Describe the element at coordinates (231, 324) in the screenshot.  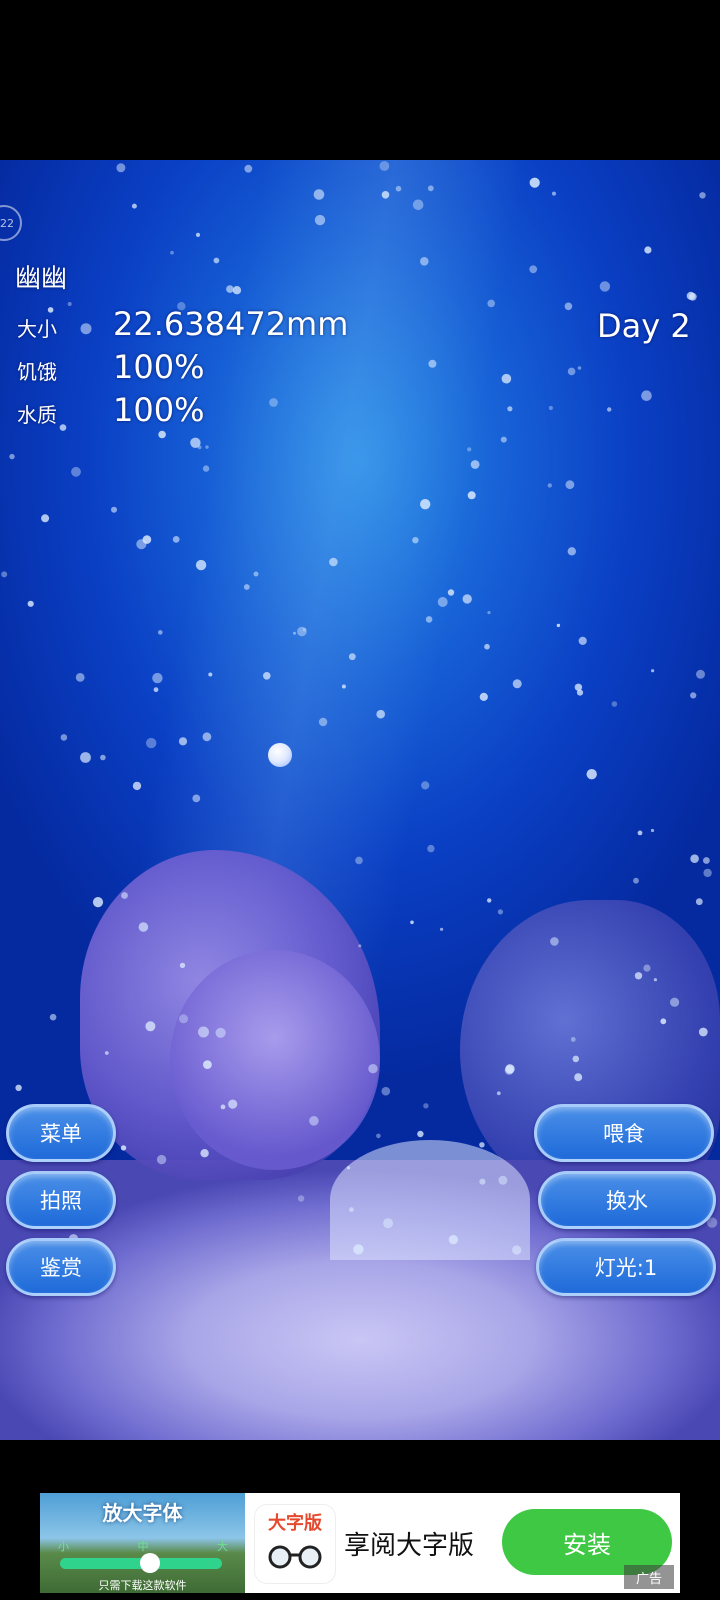
I see `size-value: 22.638472mm` at that location.